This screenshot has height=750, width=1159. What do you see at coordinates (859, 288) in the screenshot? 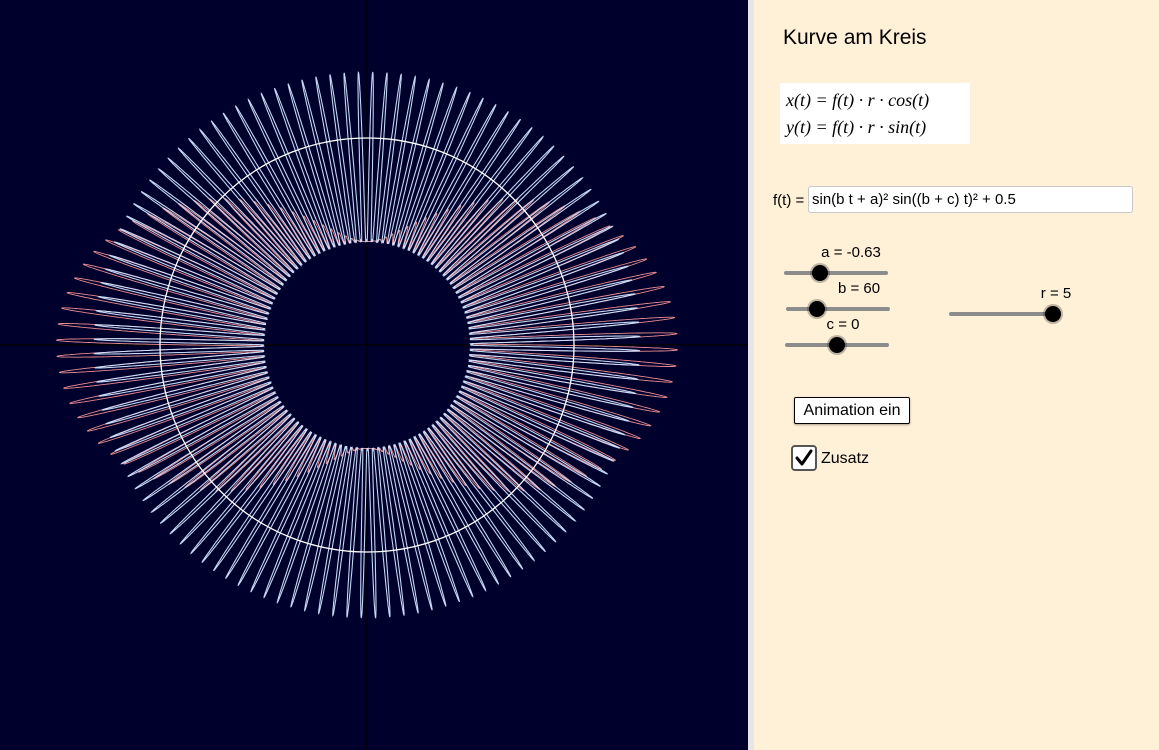
I see `slider-b-label: b = 60` at bounding box center [859, 288].